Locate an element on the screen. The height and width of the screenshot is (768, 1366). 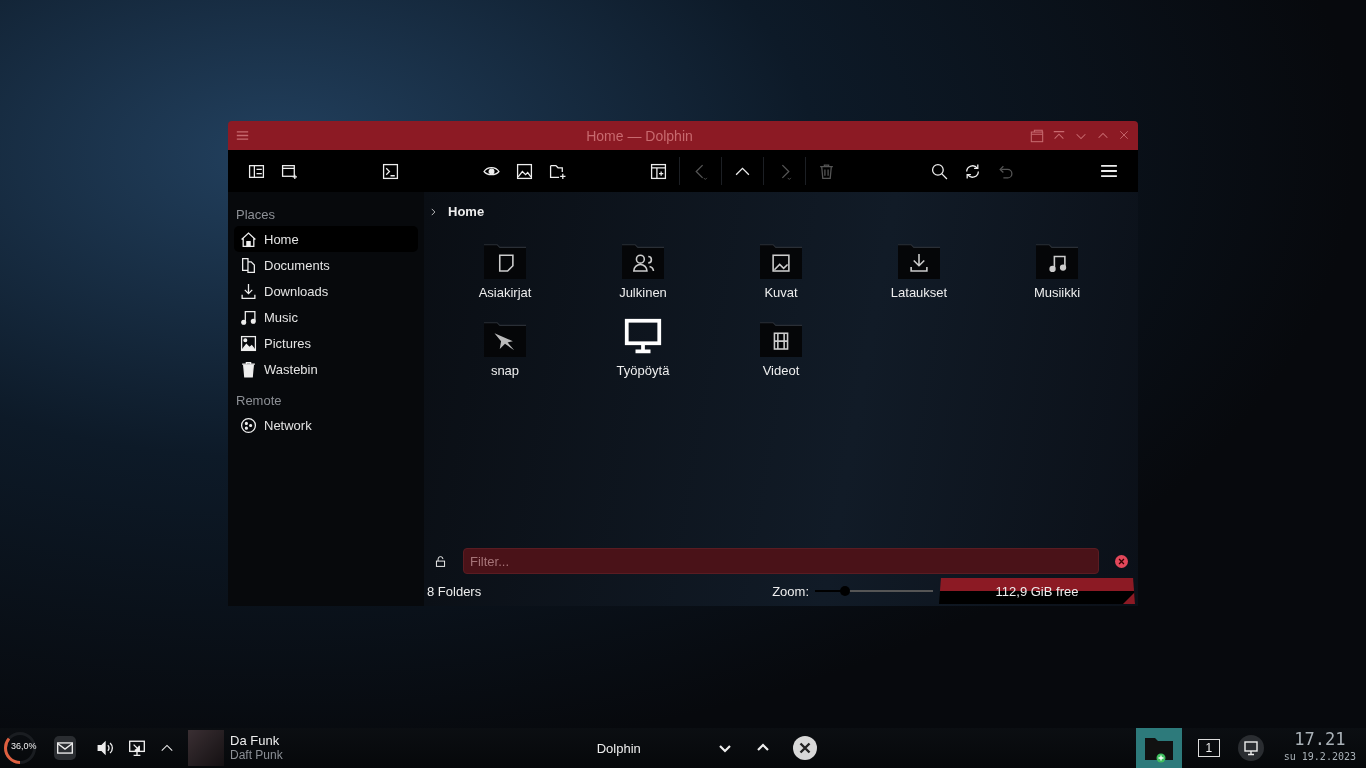
menu-icon is located at coordinates (1109, 171).